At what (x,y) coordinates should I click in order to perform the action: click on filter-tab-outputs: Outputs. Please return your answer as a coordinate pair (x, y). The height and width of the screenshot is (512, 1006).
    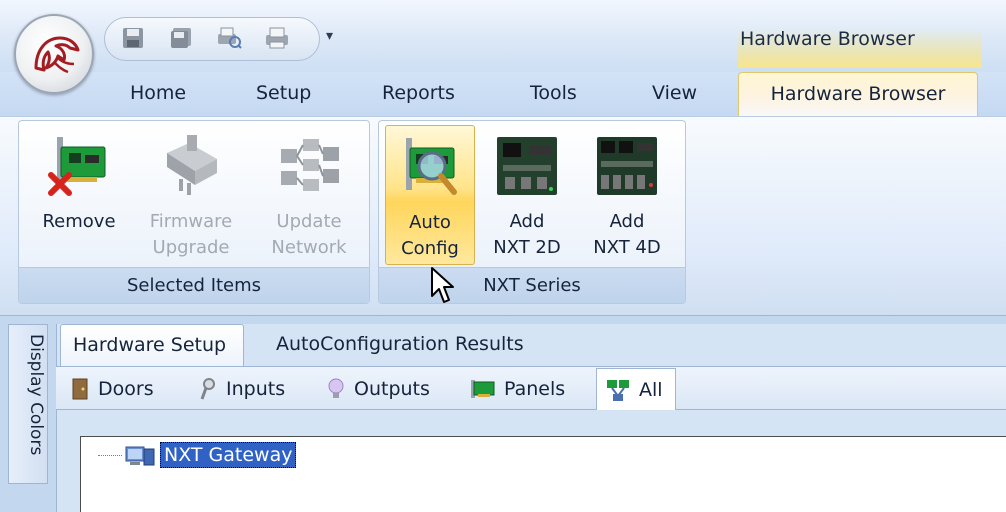
    Looking at the image, I should click on (378, 389).